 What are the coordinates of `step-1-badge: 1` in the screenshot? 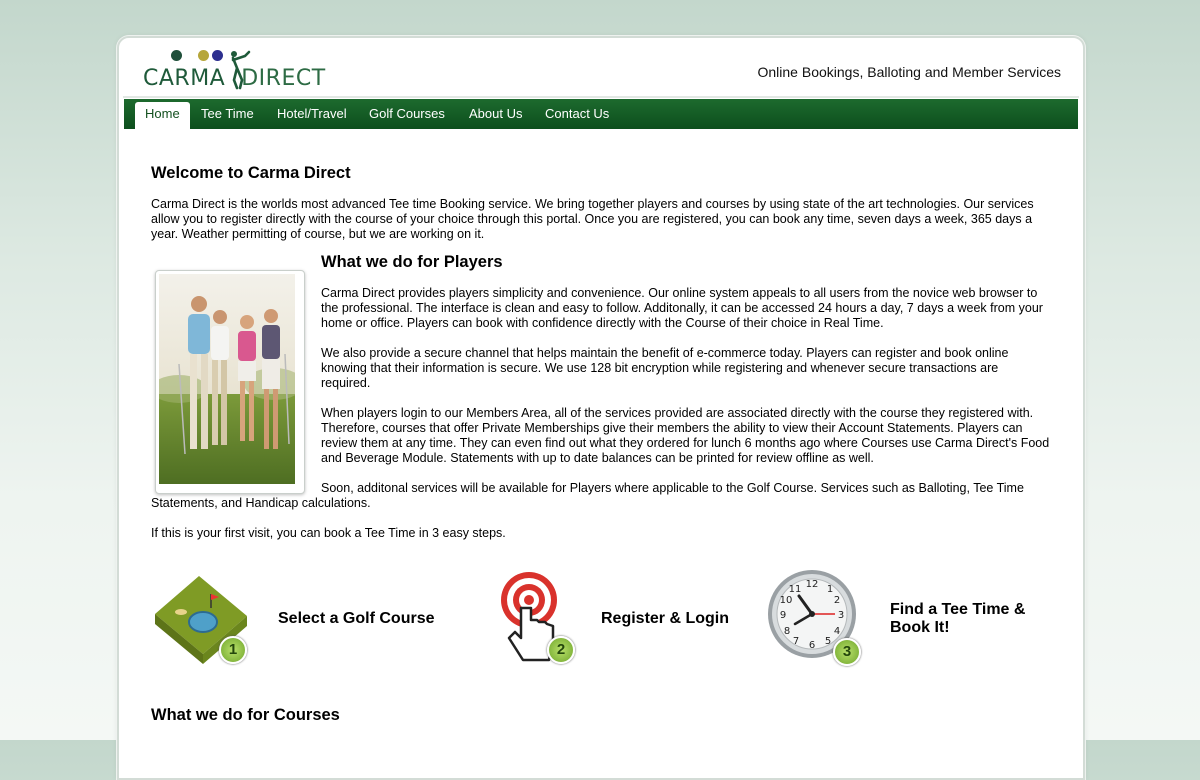 It's located at (233, 650).